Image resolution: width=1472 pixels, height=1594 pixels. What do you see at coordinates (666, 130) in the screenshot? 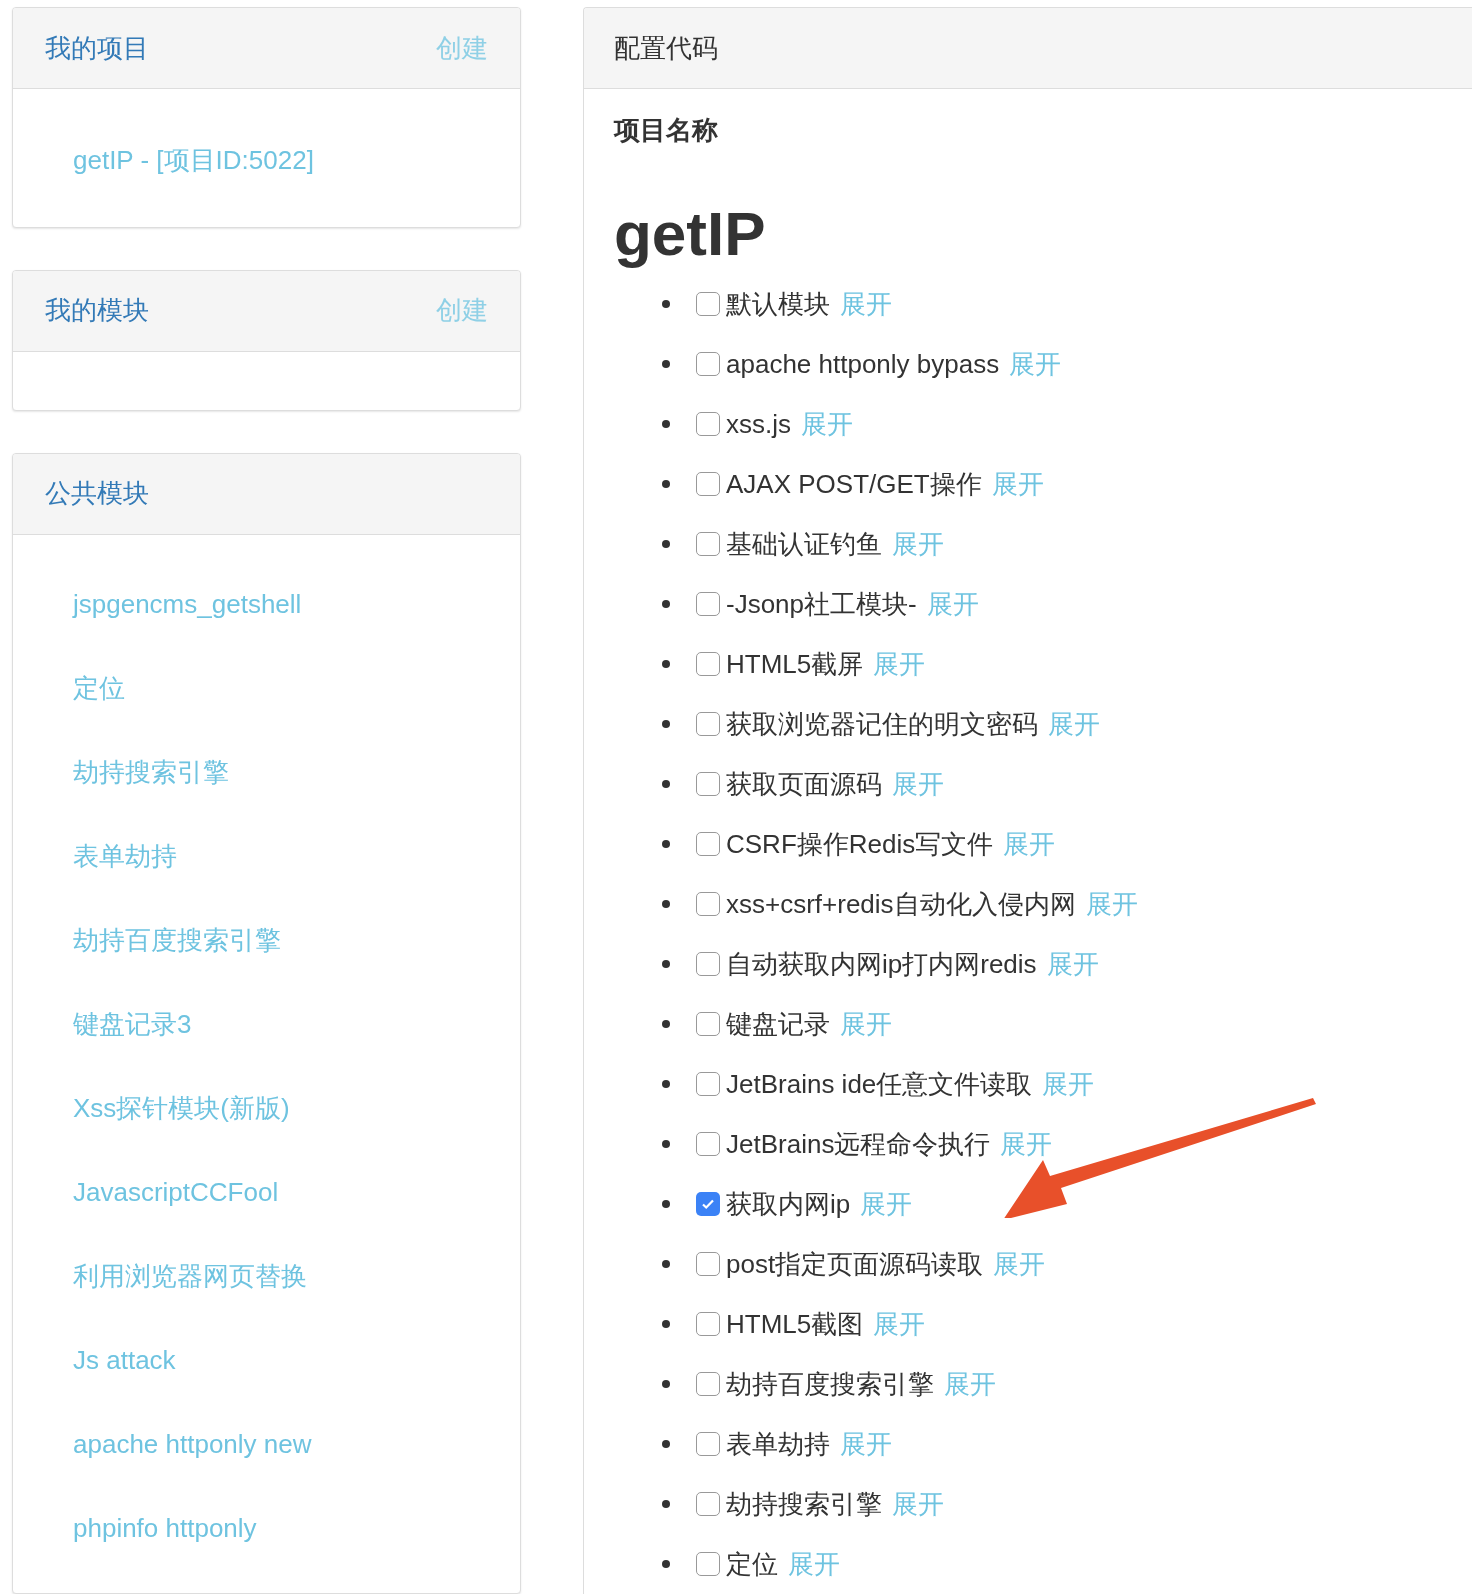
I see `field-label: 项目名称` at bounding box center [666, 130].